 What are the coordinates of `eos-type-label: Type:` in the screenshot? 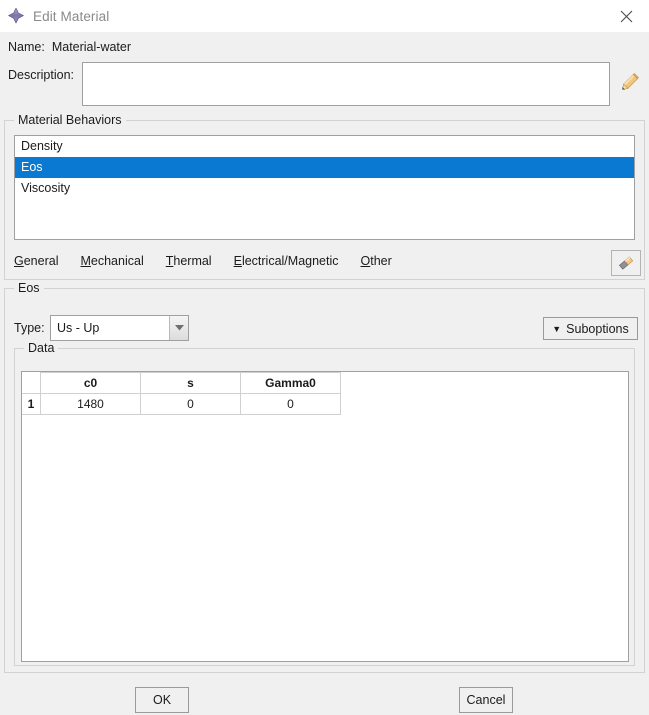 It's located at (29, 328).